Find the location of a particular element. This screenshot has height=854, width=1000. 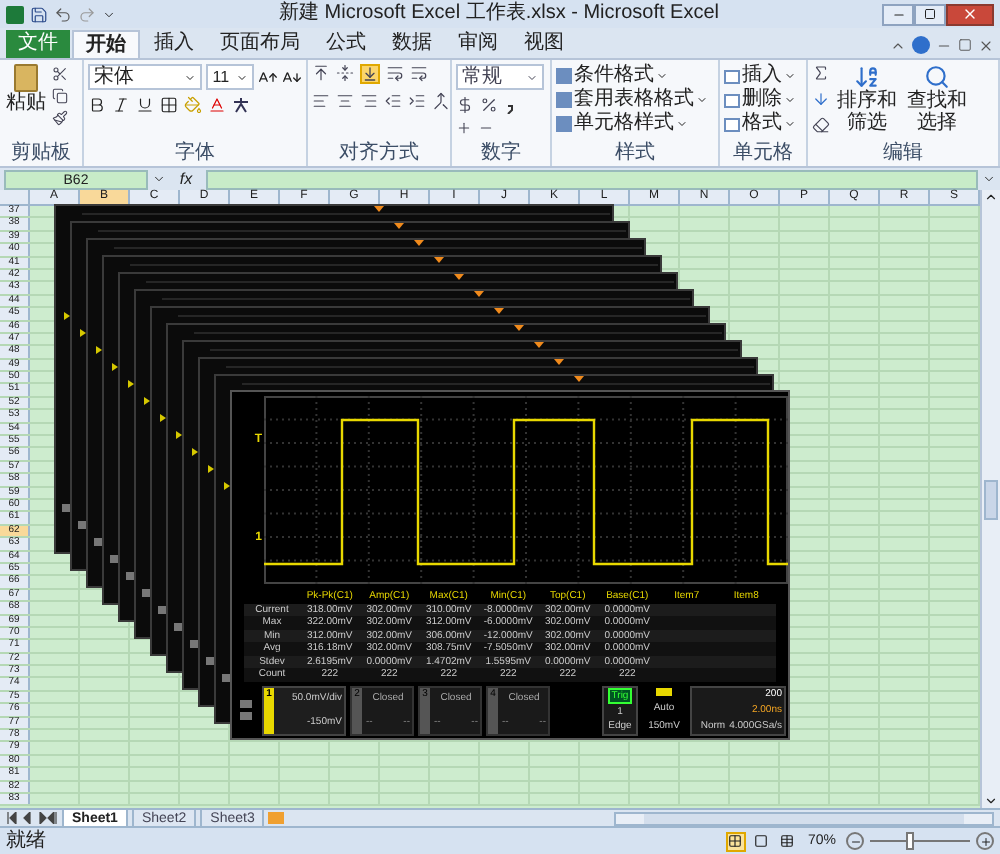

ribbon-tab: 视图 is located at coordinates (544, 44).